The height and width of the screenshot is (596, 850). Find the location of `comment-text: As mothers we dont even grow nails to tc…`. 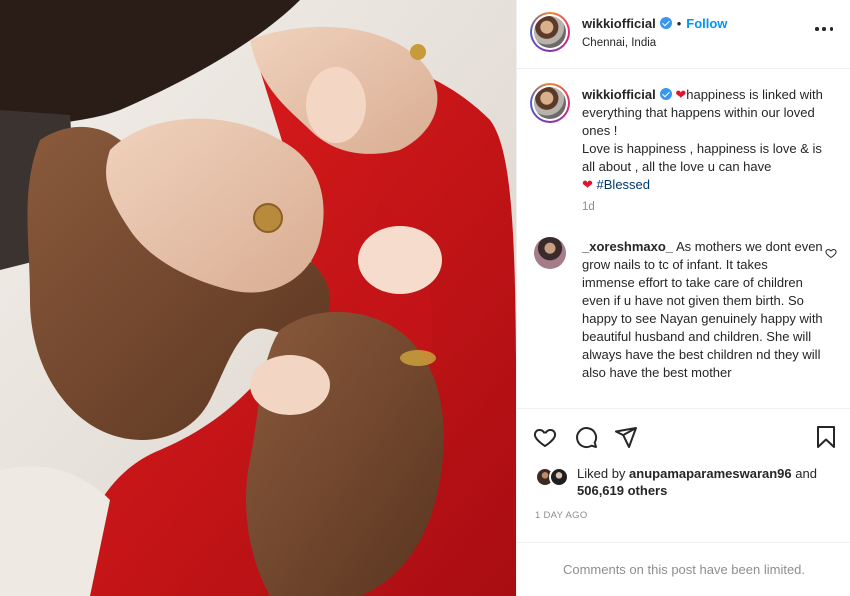

comment-text: As mothers we dont even grow nails to tc… is located at coordinates (702, 309).